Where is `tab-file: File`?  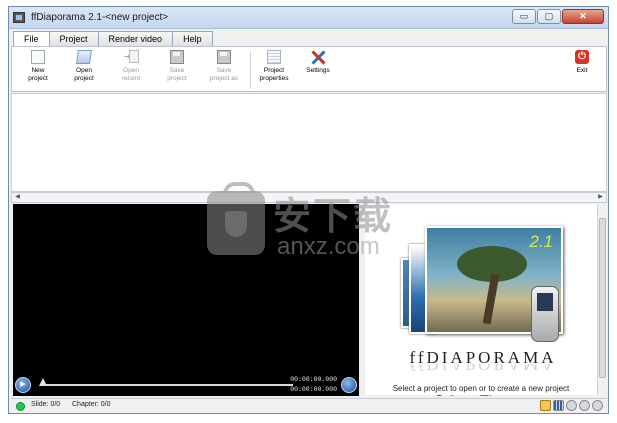 tab-file: File is located at coordinates (31, 39).